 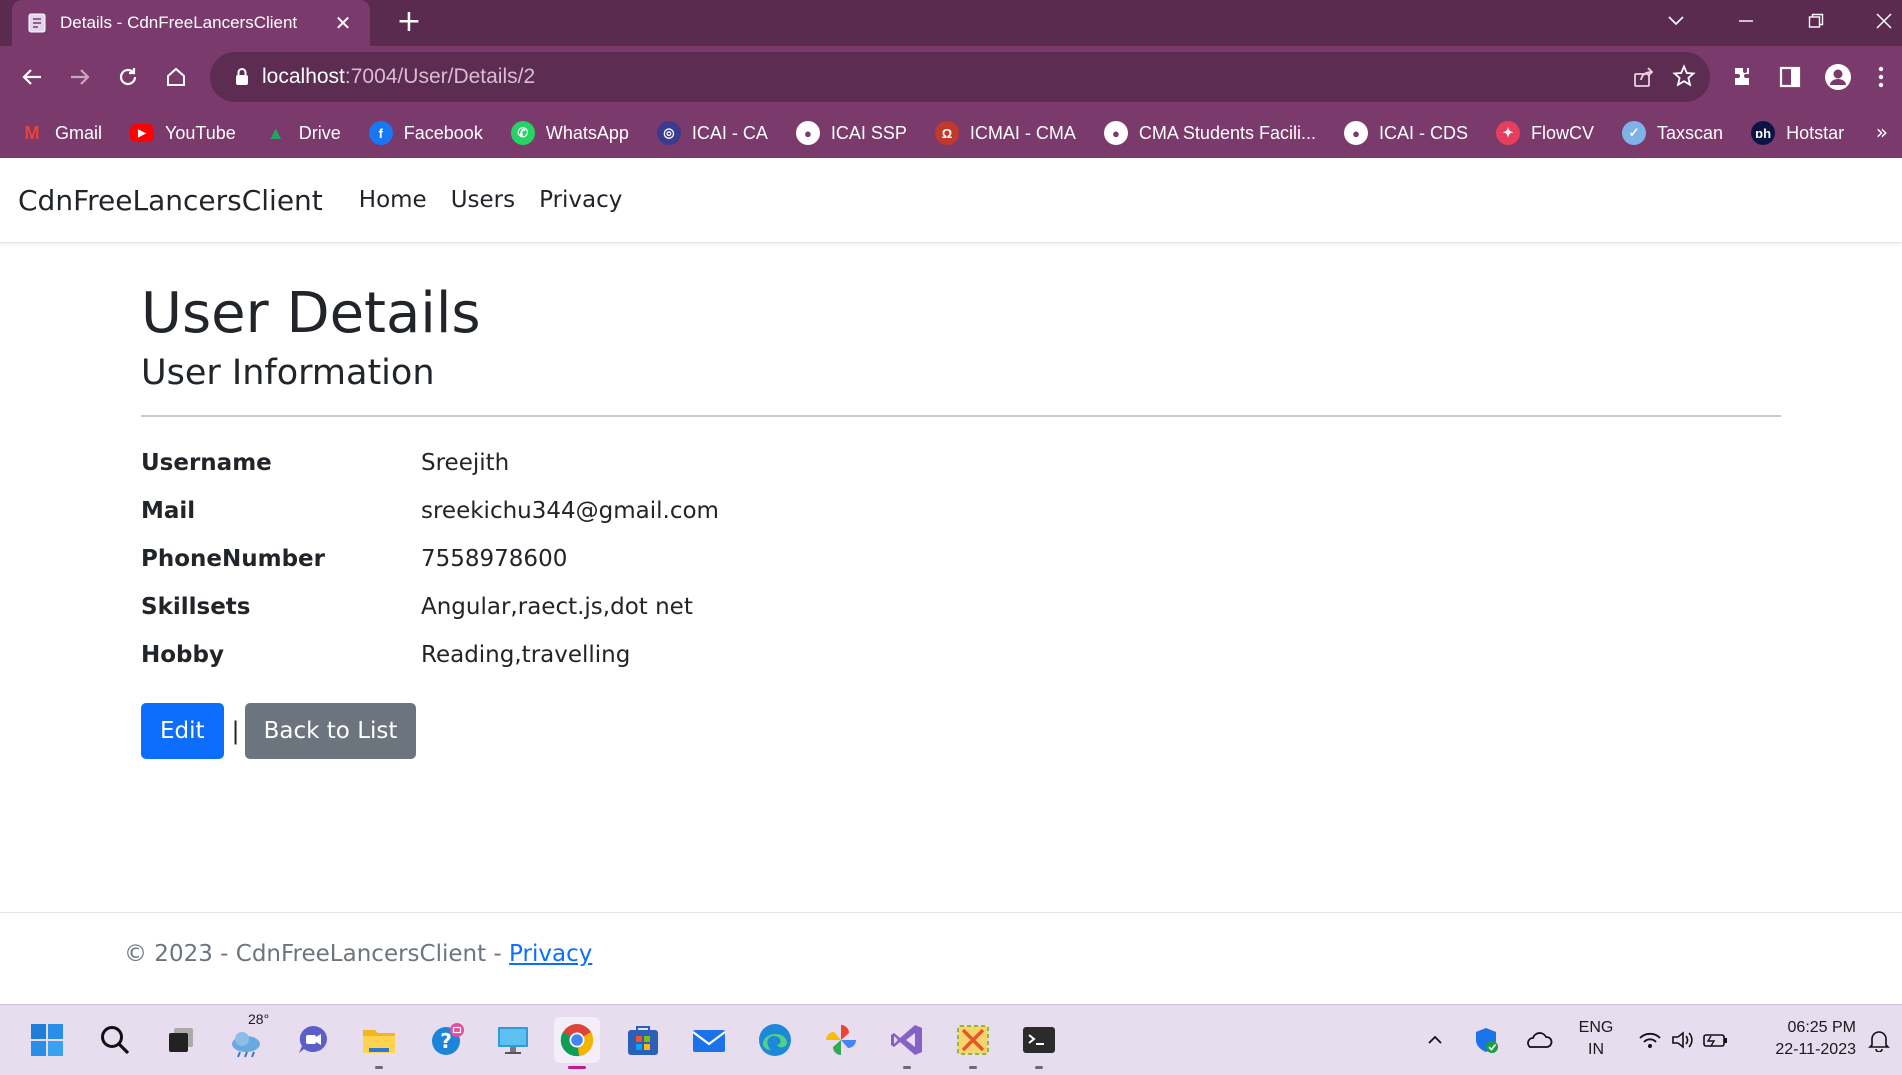 I want to click on detail-row-hobby: Hobby Reading,travelling, so click(x=961, y=655).